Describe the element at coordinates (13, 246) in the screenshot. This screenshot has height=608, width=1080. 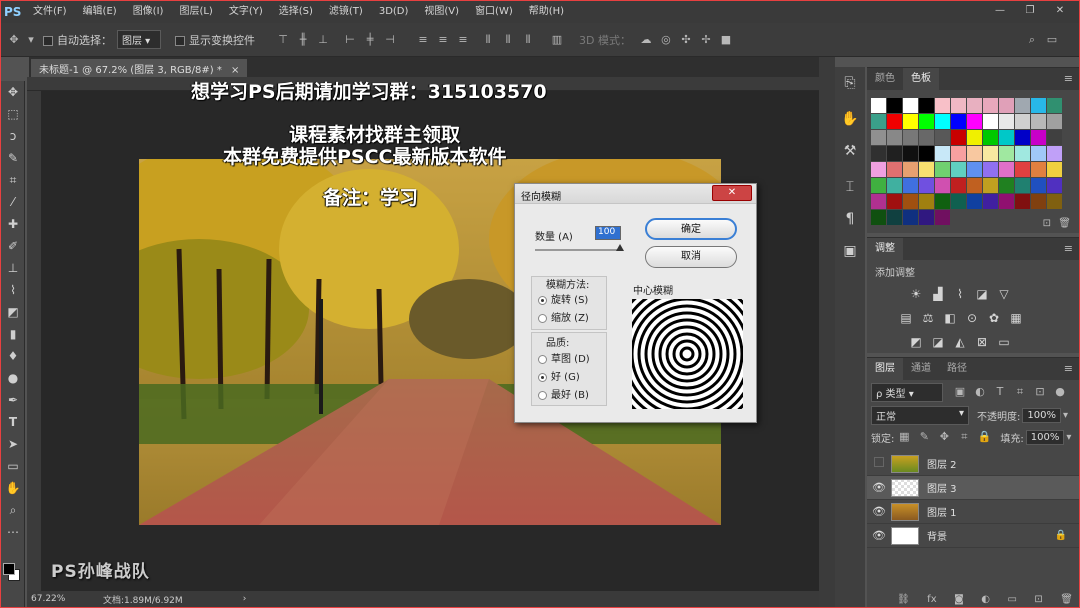
I see `brush-tool-icon: ✐` at that location.